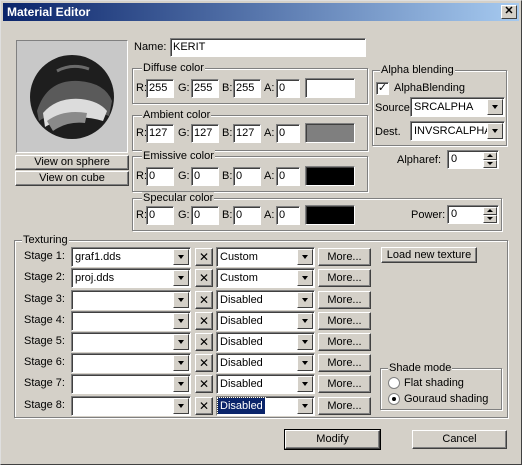 This screenshot has width=522, height=465. What do you see at coordinates (288, 215) in the screenshot?
I see `specular-a-field: 0` at bounding box center [288, 215].